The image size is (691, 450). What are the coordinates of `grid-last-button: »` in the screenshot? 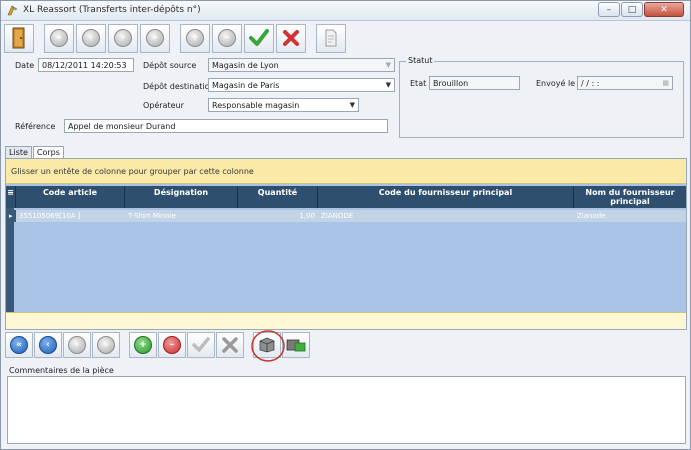 It's located at (106, 345).